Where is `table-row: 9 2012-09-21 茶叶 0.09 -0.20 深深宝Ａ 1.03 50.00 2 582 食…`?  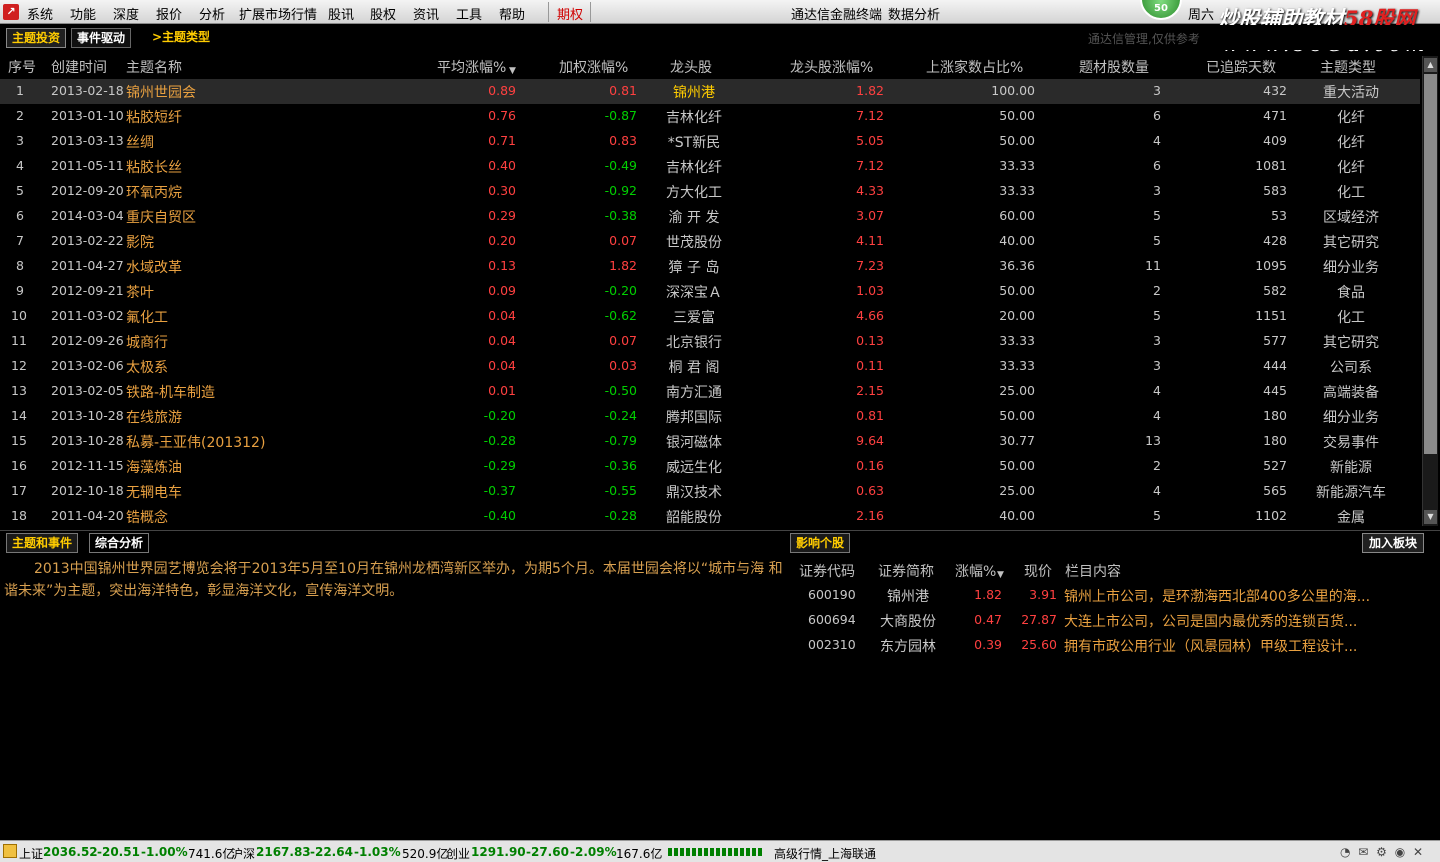
table-row: 9 2012-09-21 茶叶 0.09 -0.20 深深宝Ａ 1.03 50.00 2 582 食… is located at coordinates (710, 291).